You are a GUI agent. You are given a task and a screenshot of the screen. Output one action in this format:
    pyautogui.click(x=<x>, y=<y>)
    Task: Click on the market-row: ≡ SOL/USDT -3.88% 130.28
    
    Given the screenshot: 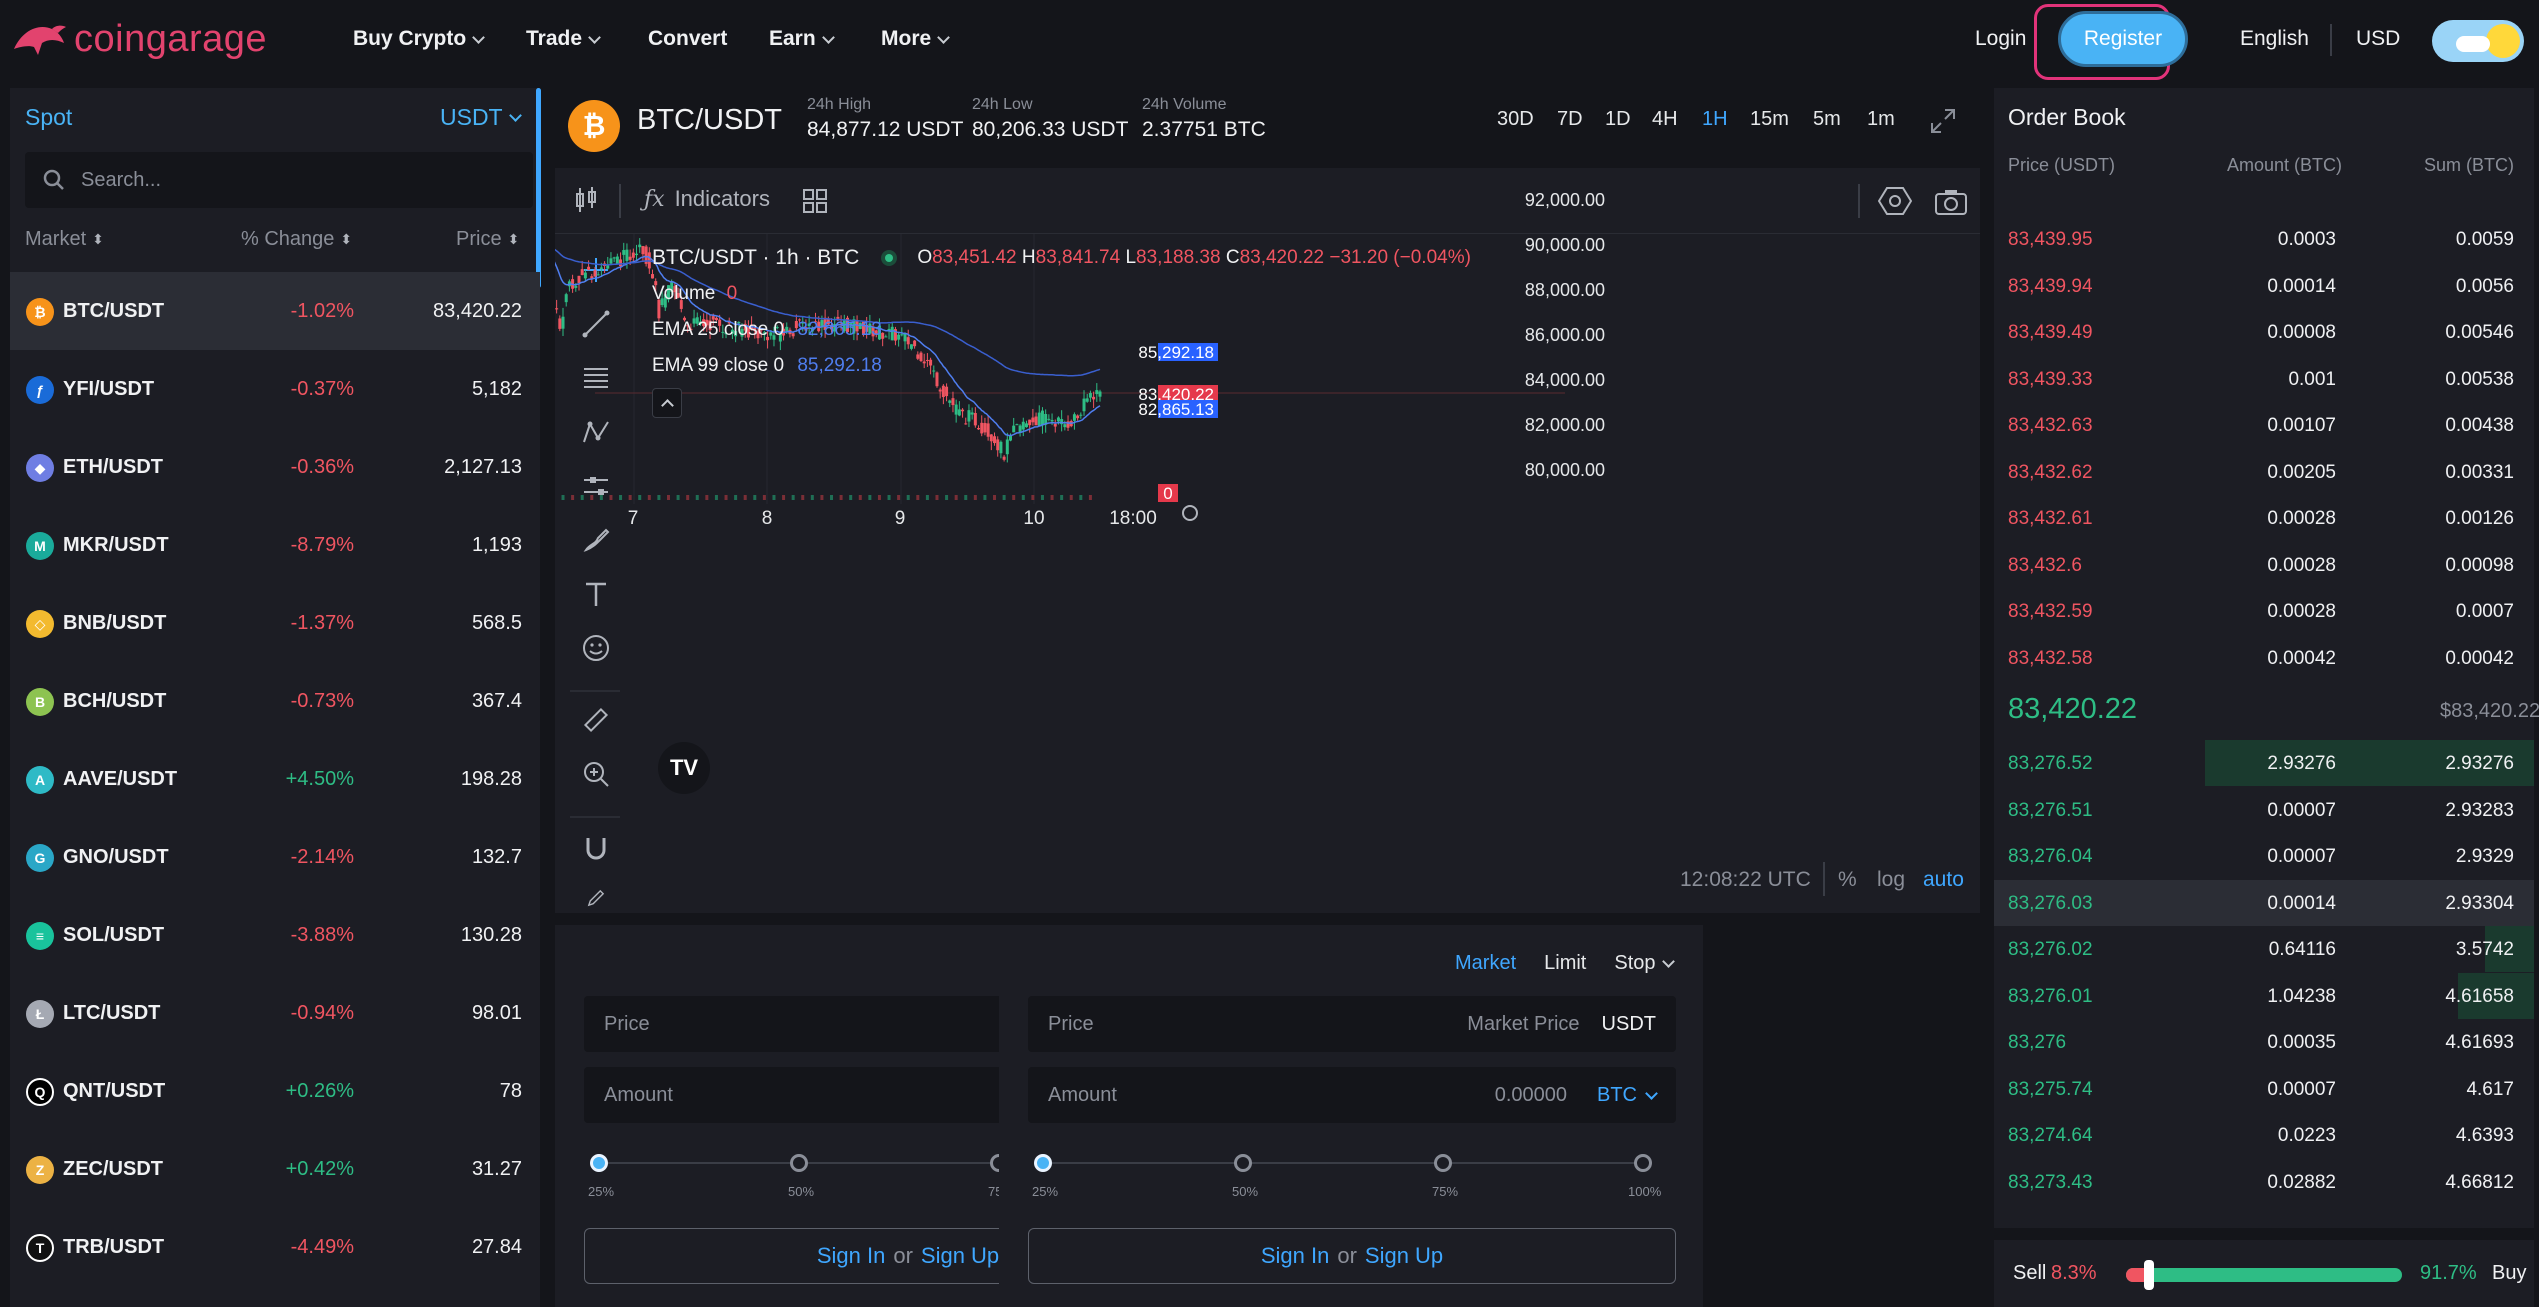 What is the action you would take?
    pyautogui.click(x=275, y=935)
    